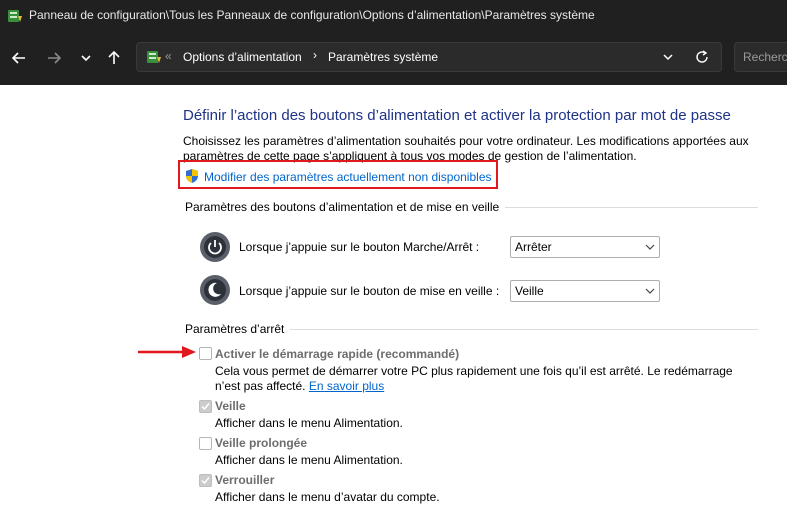 This screenshot has width=787, height=519. I want to click on recent-locations-button, so click(86, 58).